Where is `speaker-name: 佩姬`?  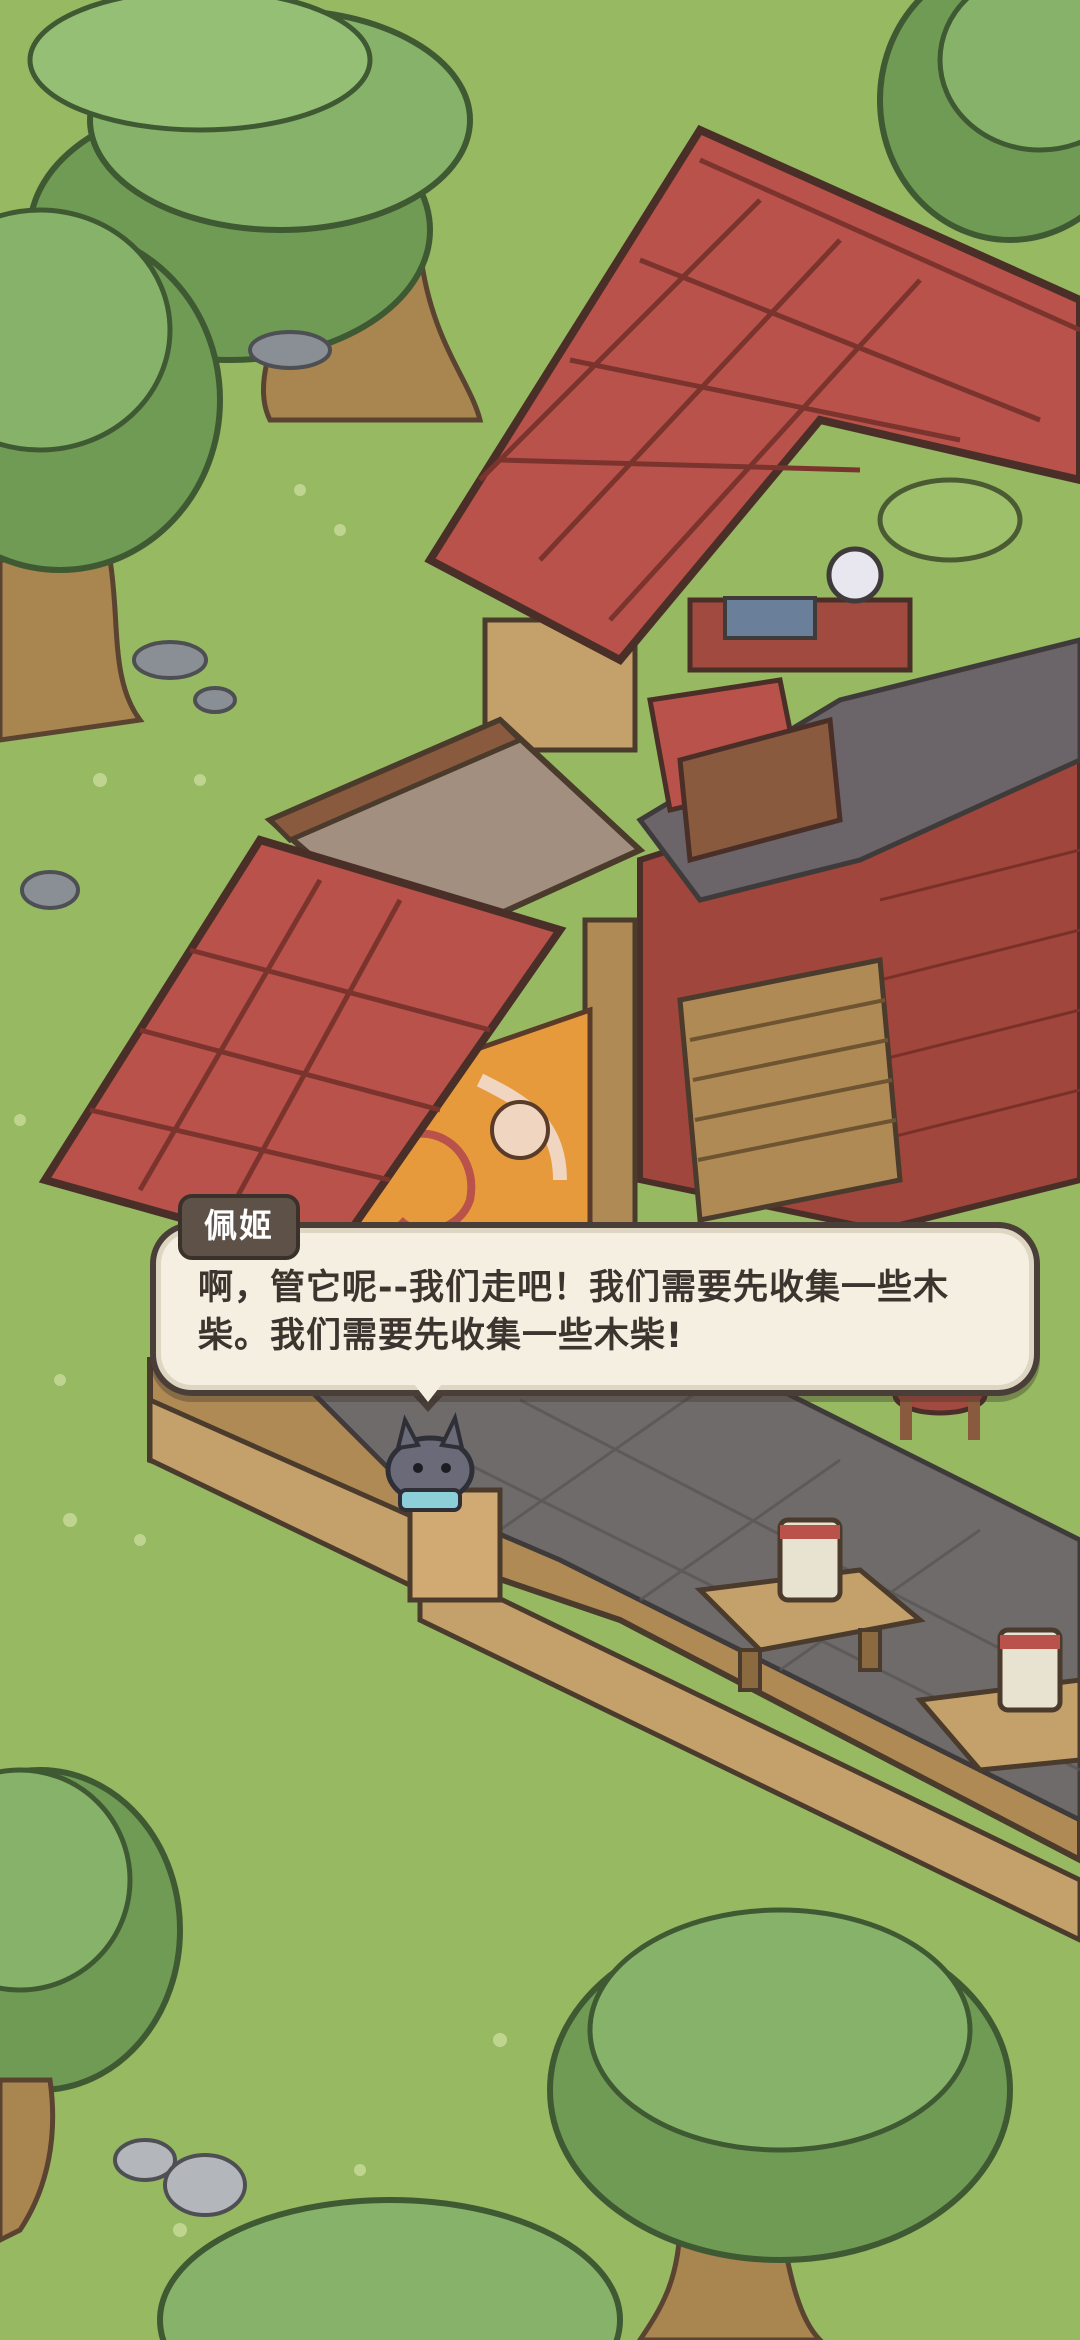 speaker-name: 佩姬 is located at coordinates (239, 1225).